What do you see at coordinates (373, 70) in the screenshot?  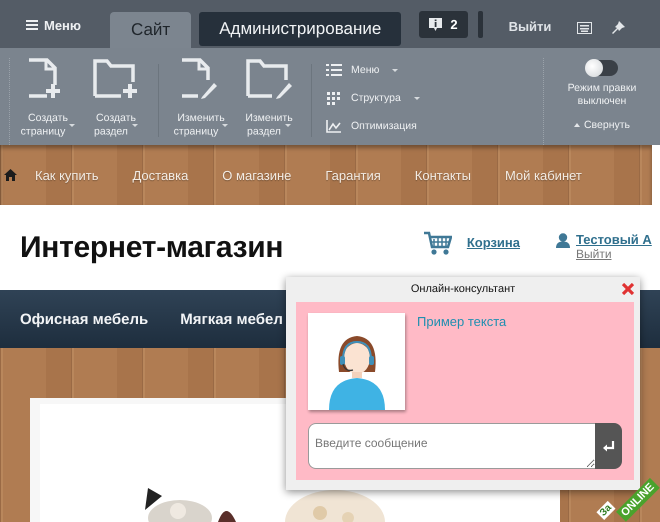 I see `toolbar-menu-item: Меню` at bounding box center [373, 70].